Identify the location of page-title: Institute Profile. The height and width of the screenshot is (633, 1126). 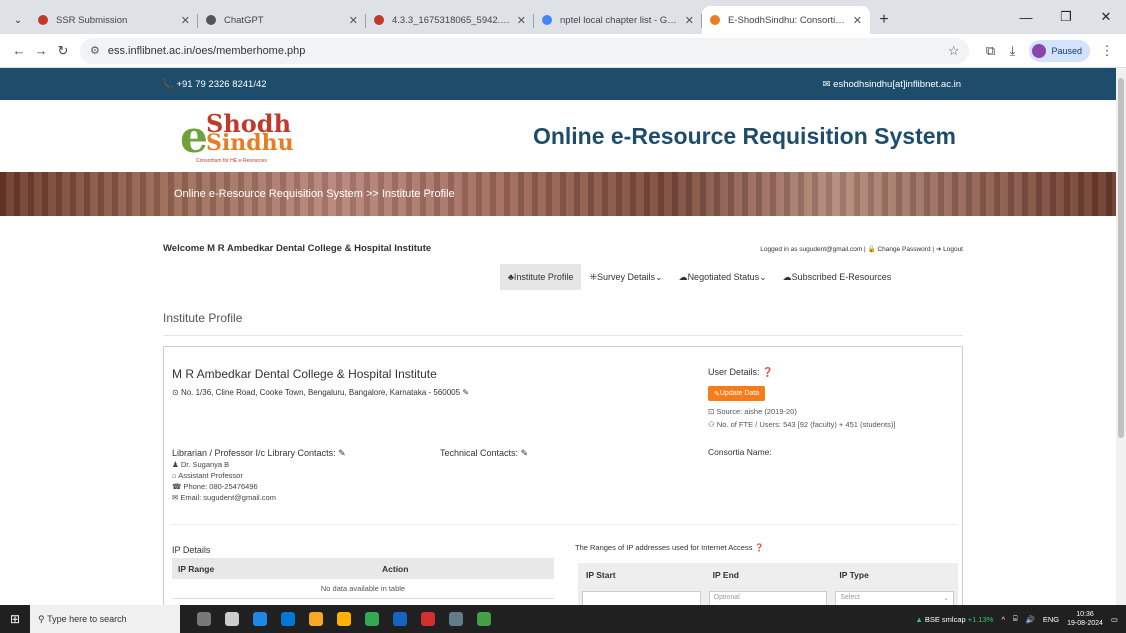
(203, 318).